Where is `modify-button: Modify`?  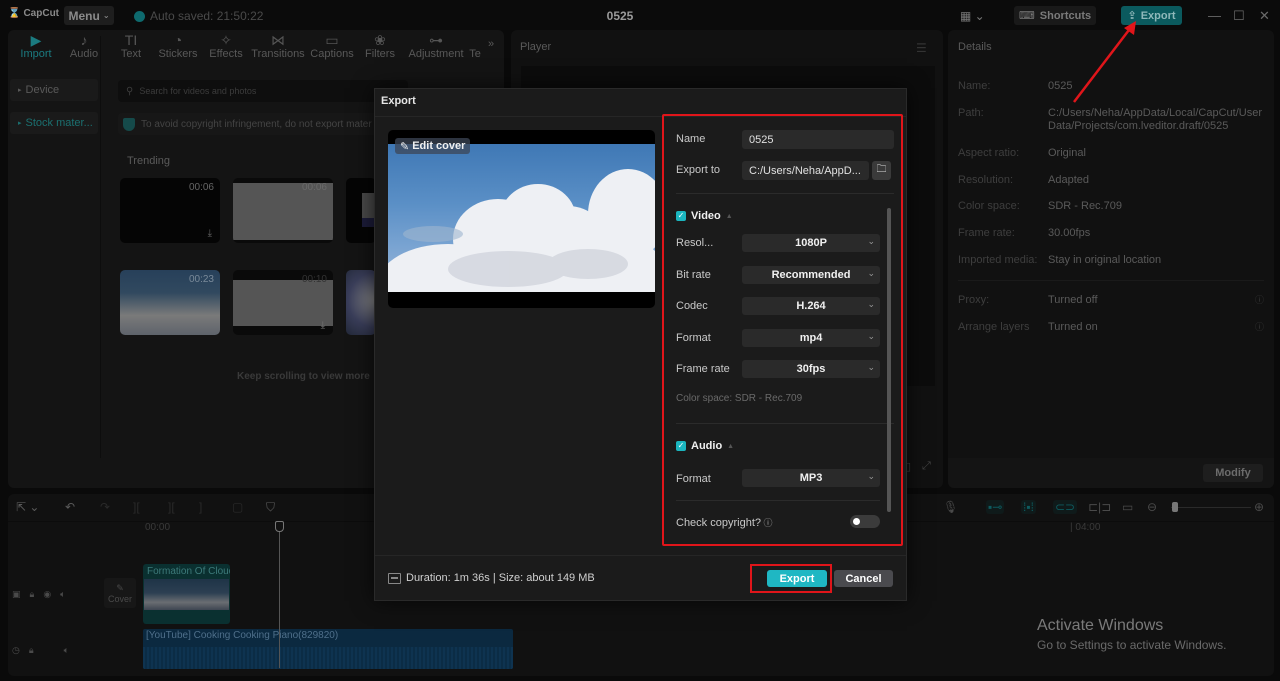
modify-button: Modify is located at coordinates (1233, 473).